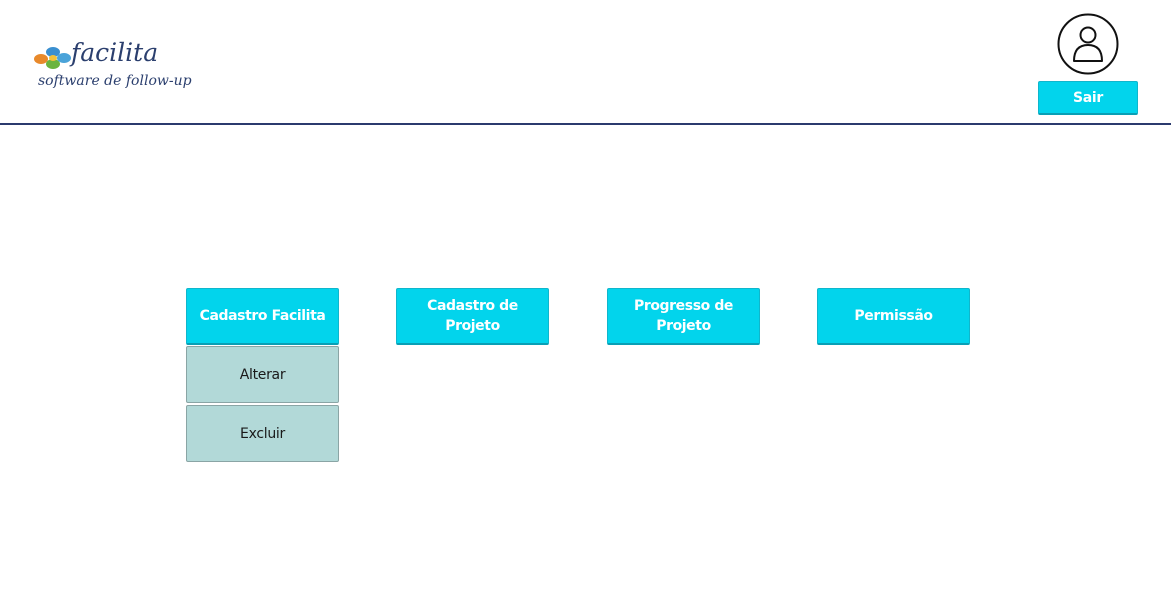 This screenshot has height=609, width=1171. What do you see at coordinates (113, 69) in the screenshot?
I see `app-logo: facilita software de follow-up` at bounding box center [113, 69].